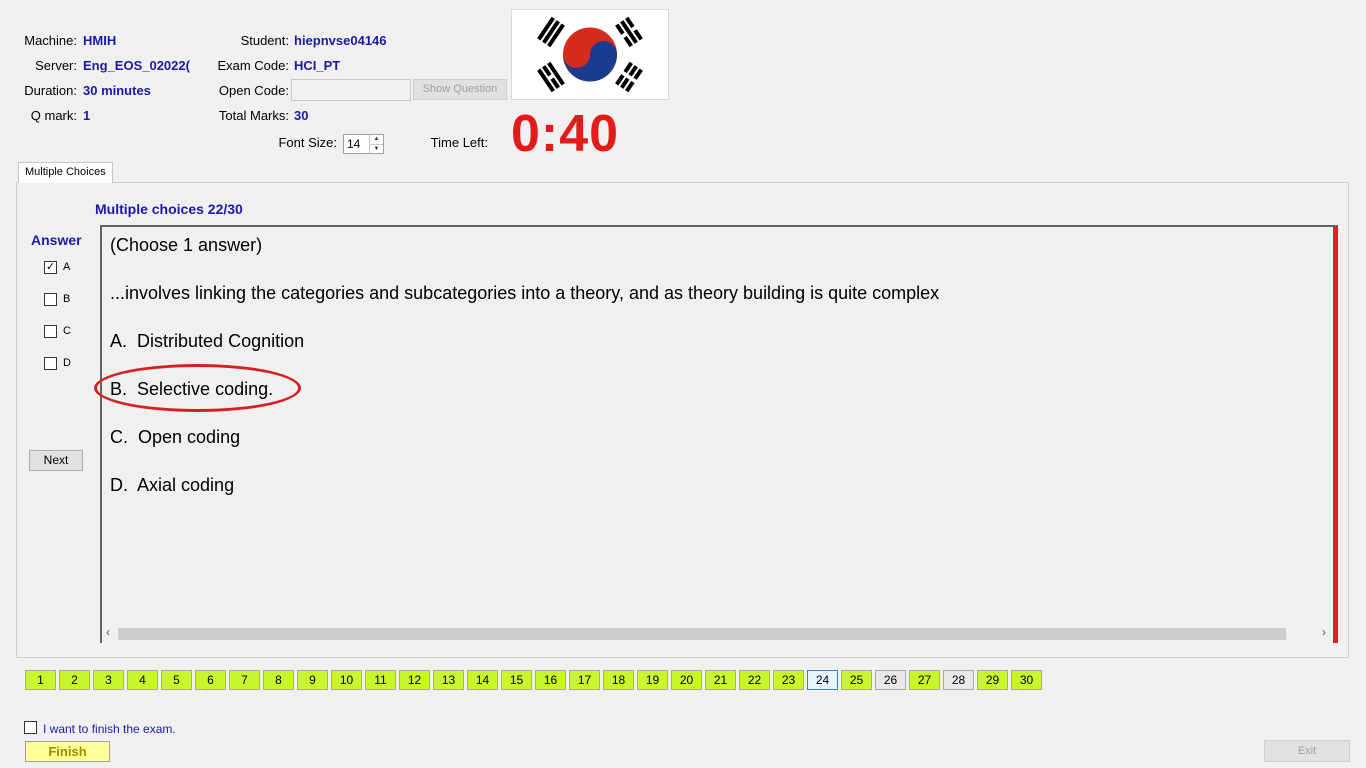 This screenshot has width=1366, height=768. Describe the element at coordinates (380, 680) in the screenshot. I see `question-nav-11: 11` at that location.